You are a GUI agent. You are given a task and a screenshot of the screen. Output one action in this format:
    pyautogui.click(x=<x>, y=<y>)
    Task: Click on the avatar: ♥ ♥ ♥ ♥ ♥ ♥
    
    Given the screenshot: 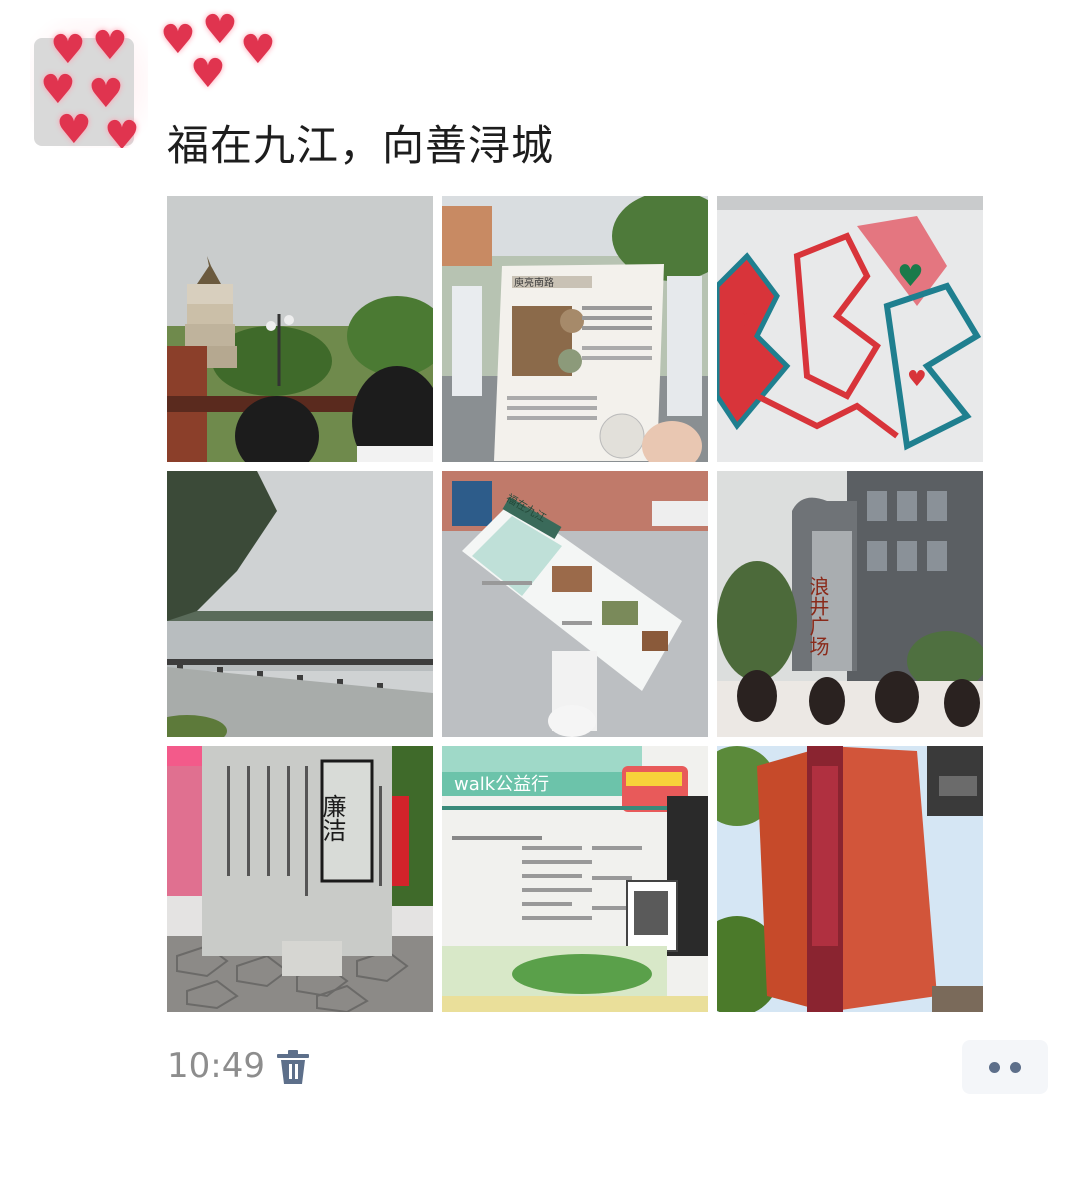 What is the action you would take?
    pyautogui.click(x=89, y=83)
    